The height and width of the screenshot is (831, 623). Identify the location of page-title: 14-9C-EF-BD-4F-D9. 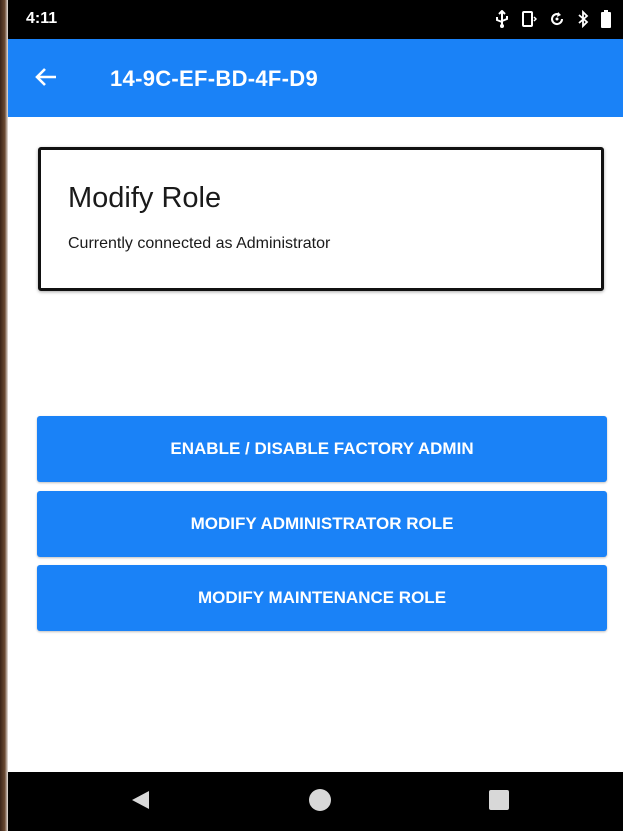
(214, 78).